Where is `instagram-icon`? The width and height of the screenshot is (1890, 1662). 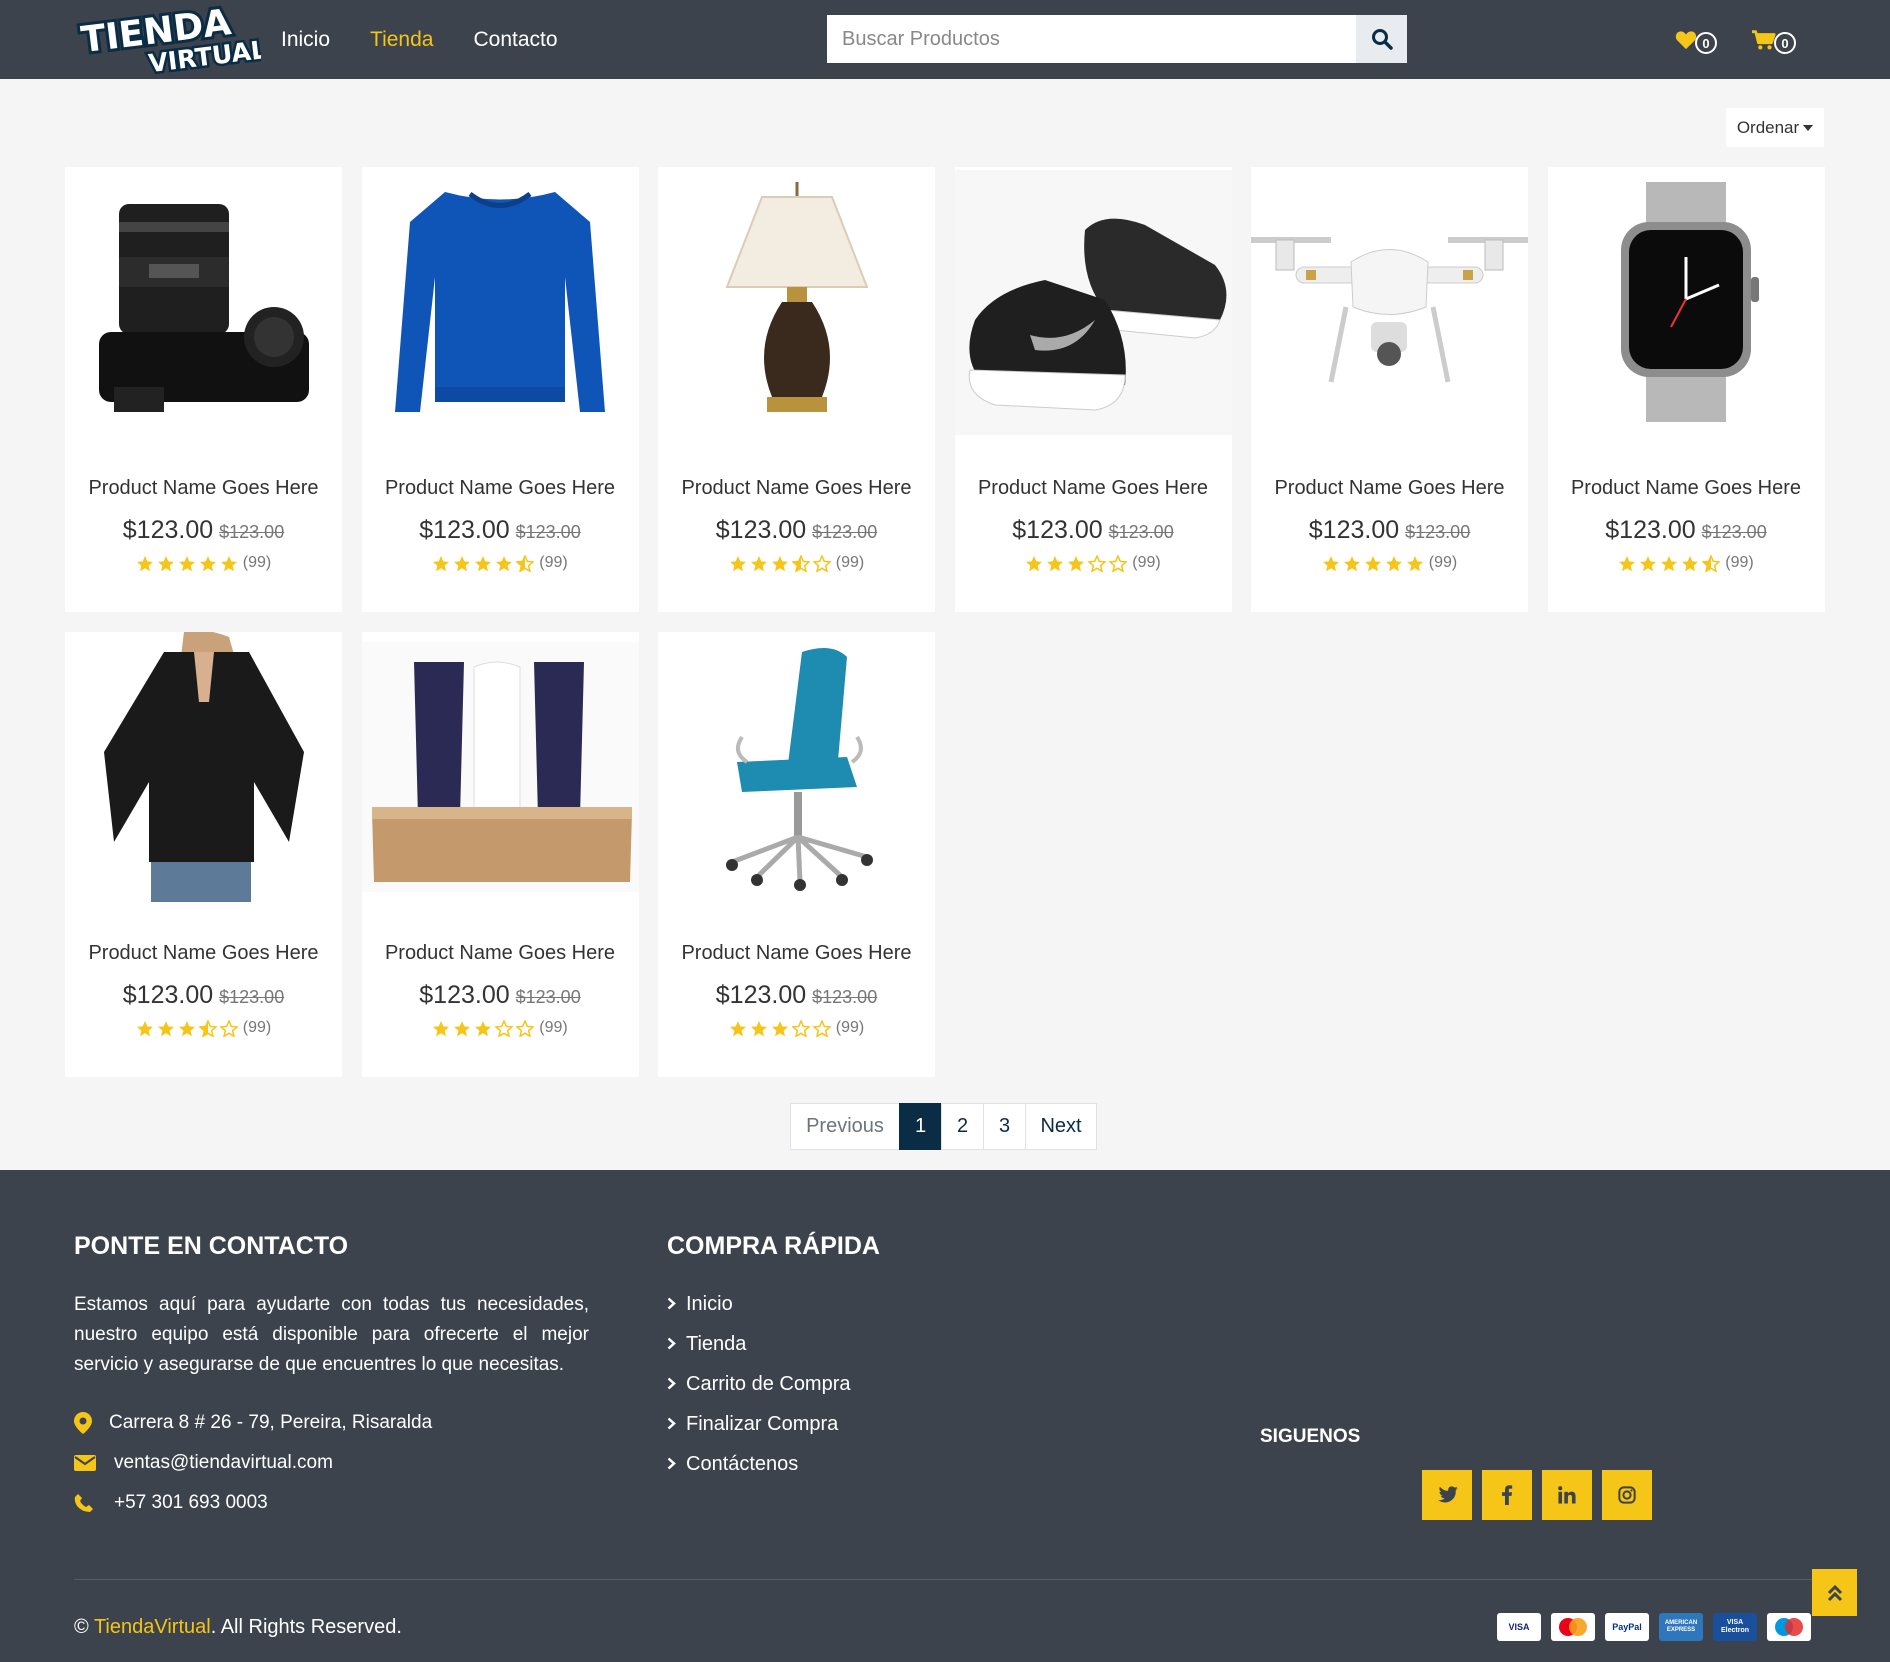
instagram-icon is located at coordinates (1627, 1495).